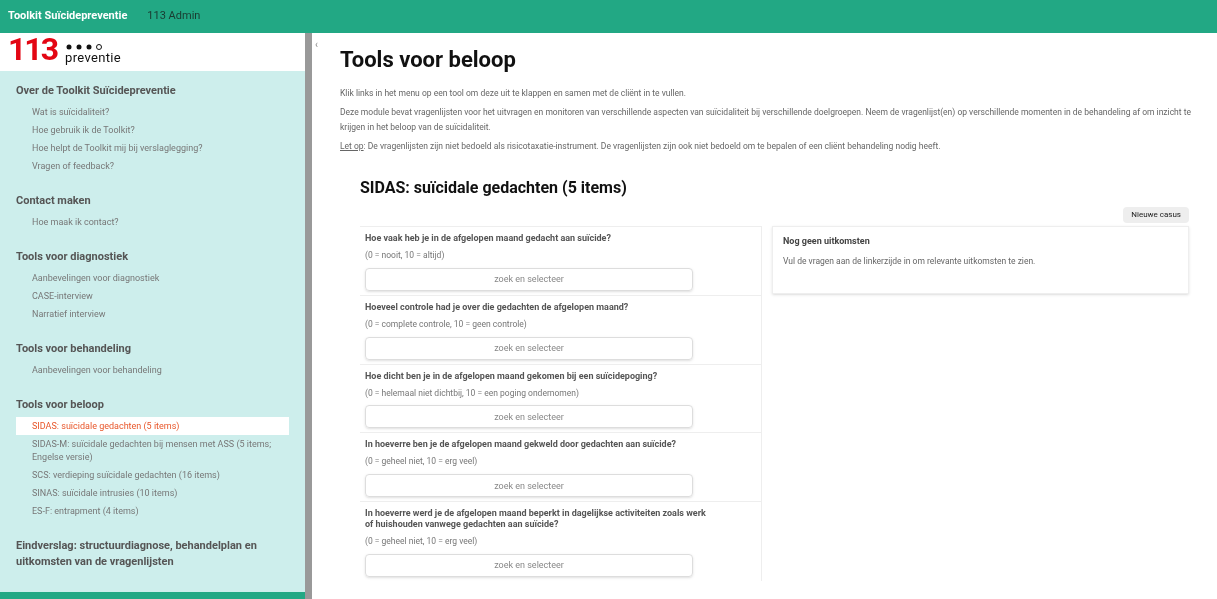  I want to click on note-link: Let op, so click(352, 146).